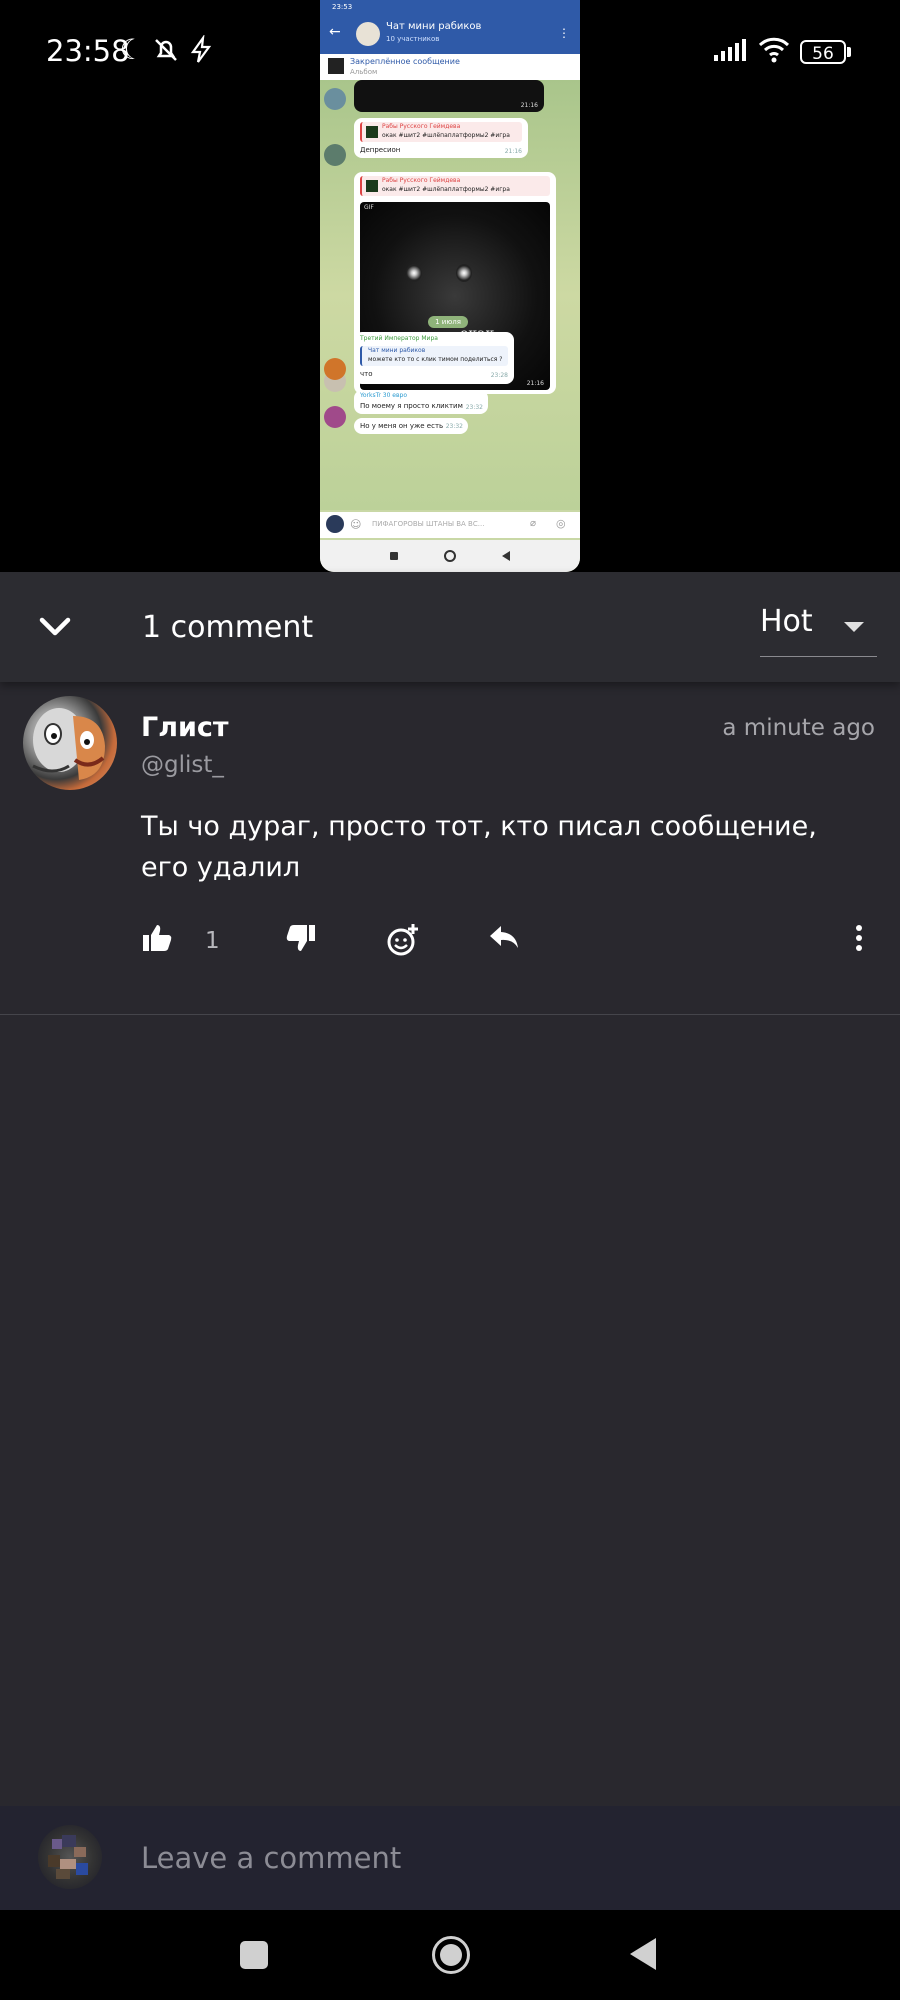 Image resolution: width=900 pixels, height=2000 pixels. I want to click on battery-indicator: 56, so click(823, 52).